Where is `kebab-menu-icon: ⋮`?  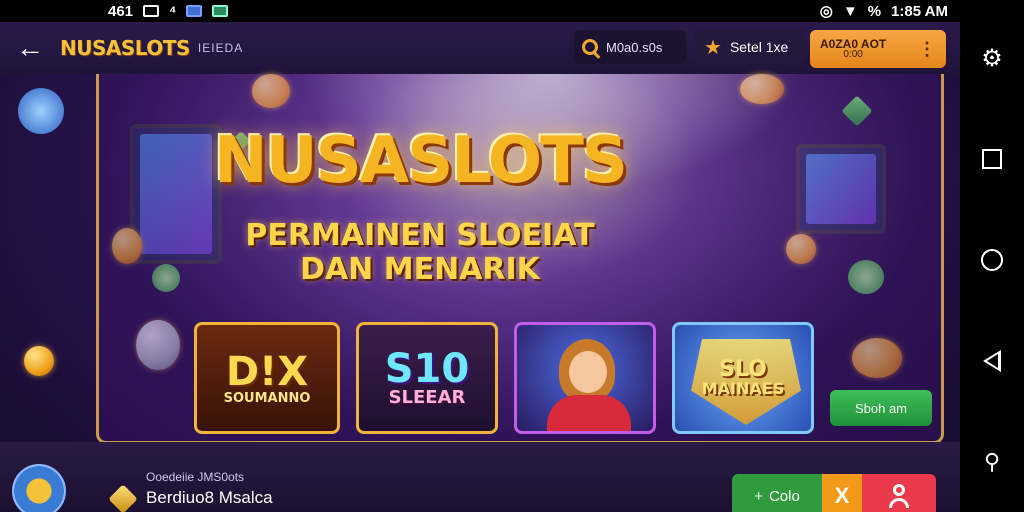 kebab-menu-icon: ⋮ is located at coordinates (927, 49).